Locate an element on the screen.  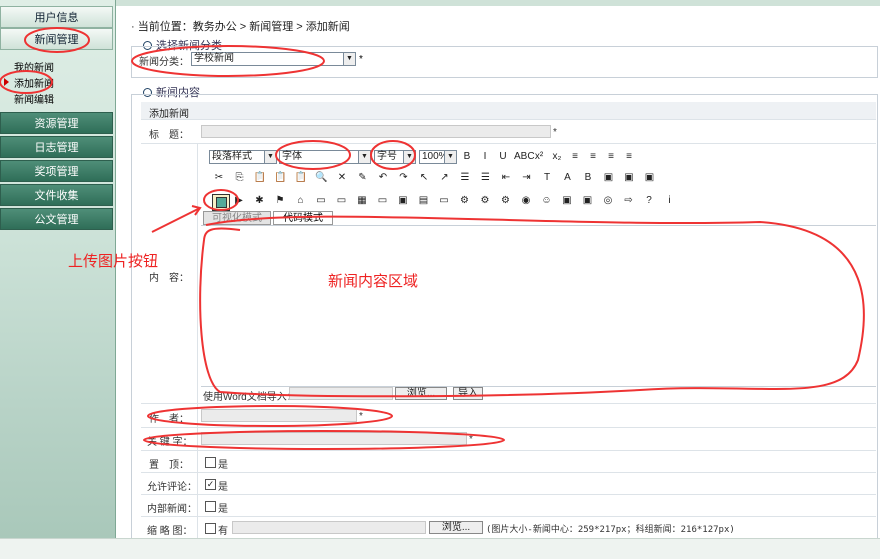
insert-button-2: ⚑ is located at coordinates (280, 201).